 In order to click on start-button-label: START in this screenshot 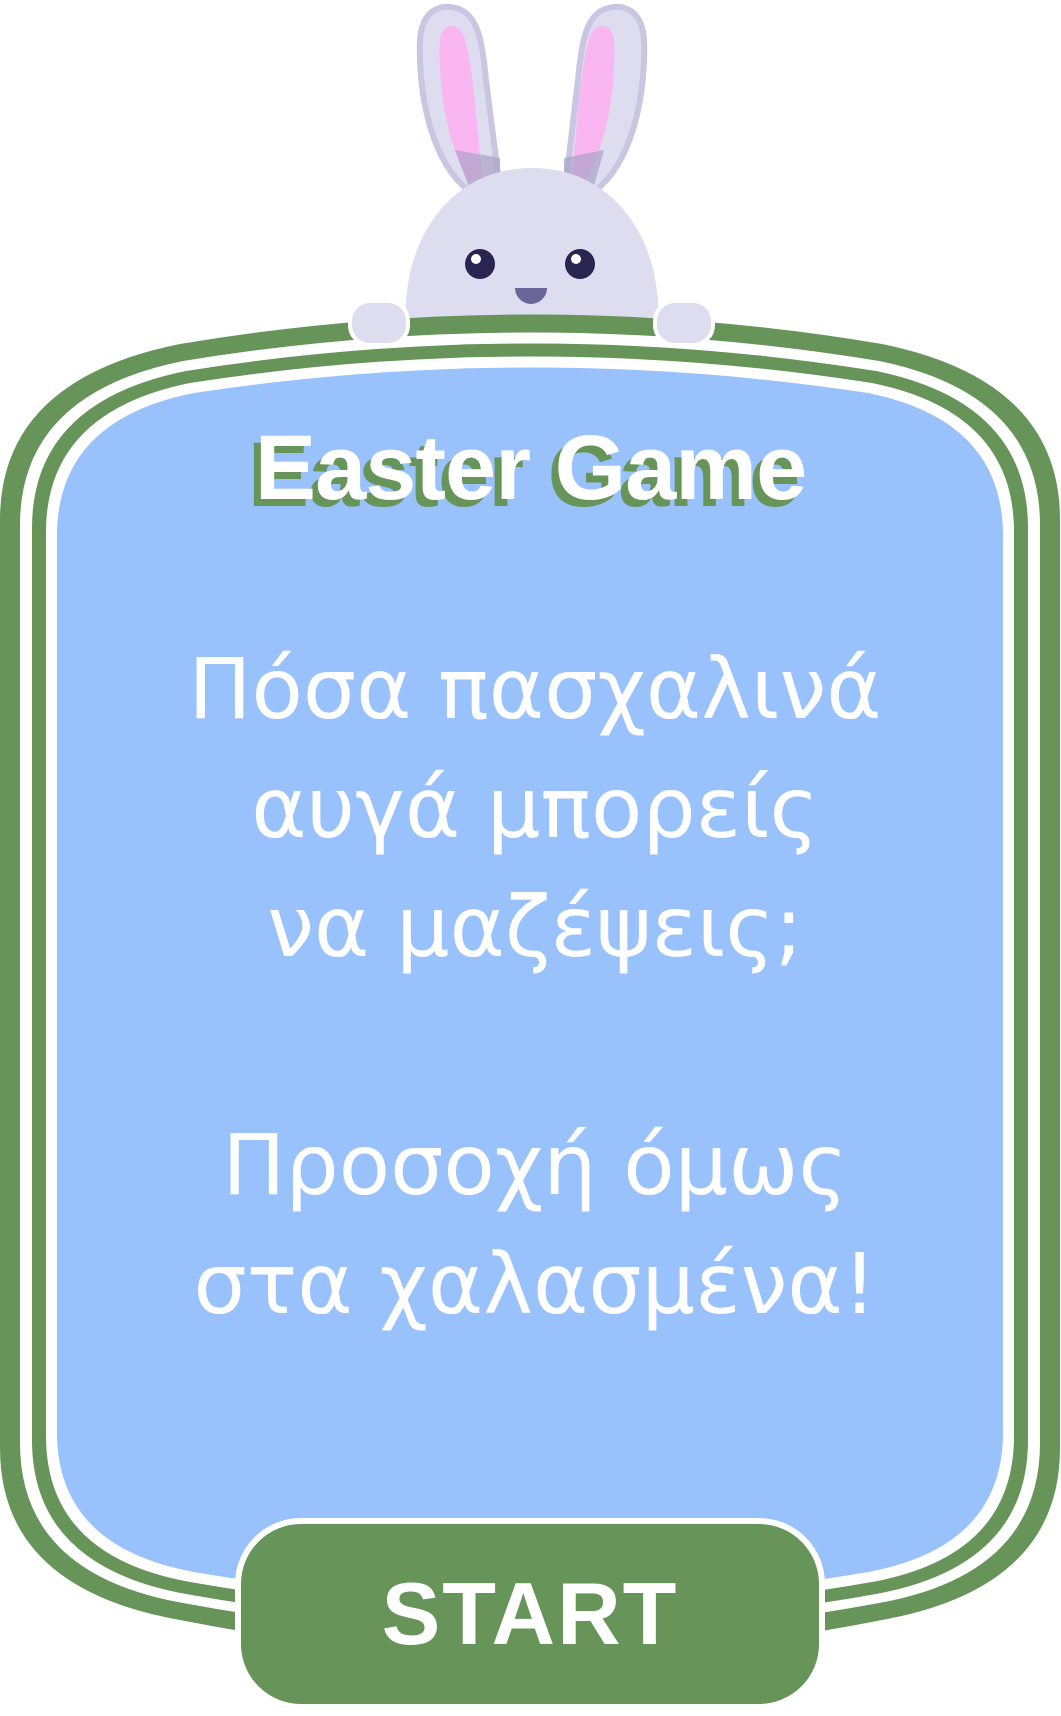, I will do `click(530, 1613)`.